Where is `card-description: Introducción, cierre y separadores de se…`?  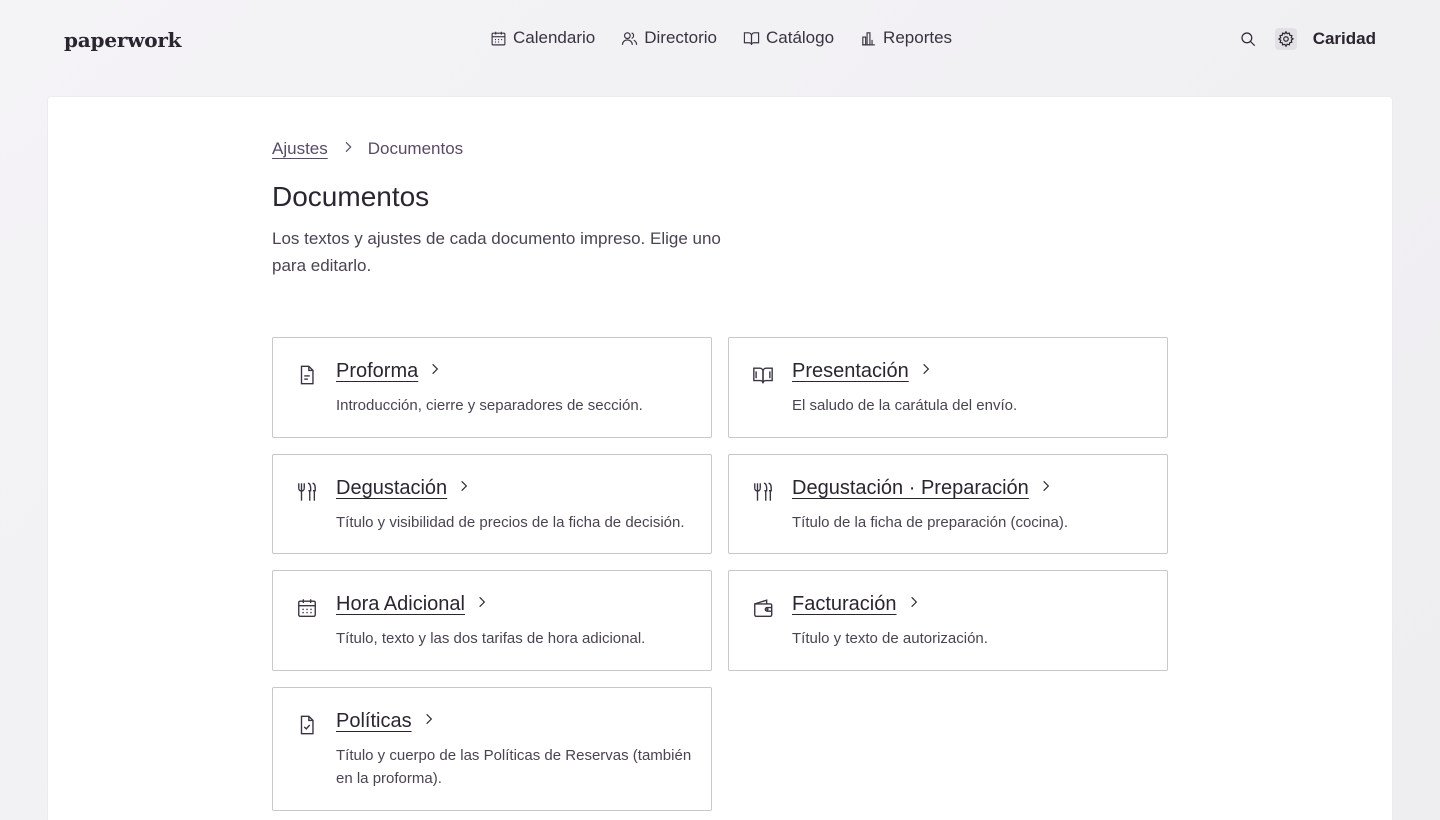 card-description: Introducción, cierre y separadores de se… is located at coordinates (489, 405).